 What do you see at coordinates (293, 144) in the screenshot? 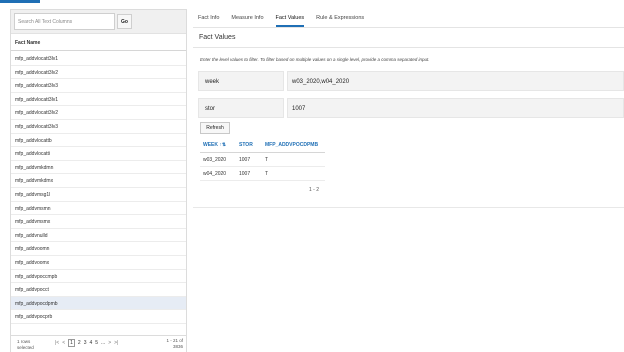
I see `column-header-fact: MFP_ADDVPOCDPMB` at bounding box center [293, 144].